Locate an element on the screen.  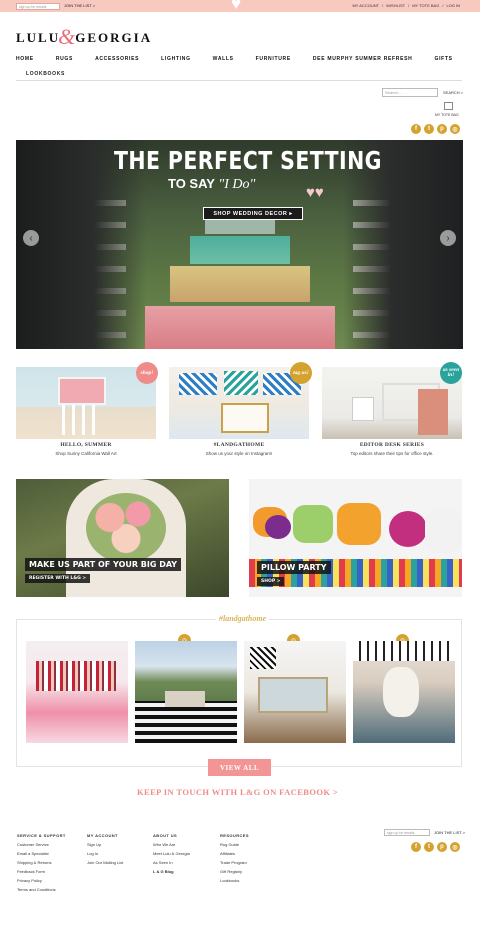
nav-lookbooks: LOOKBOOKS is located at coordinates (45, 74).